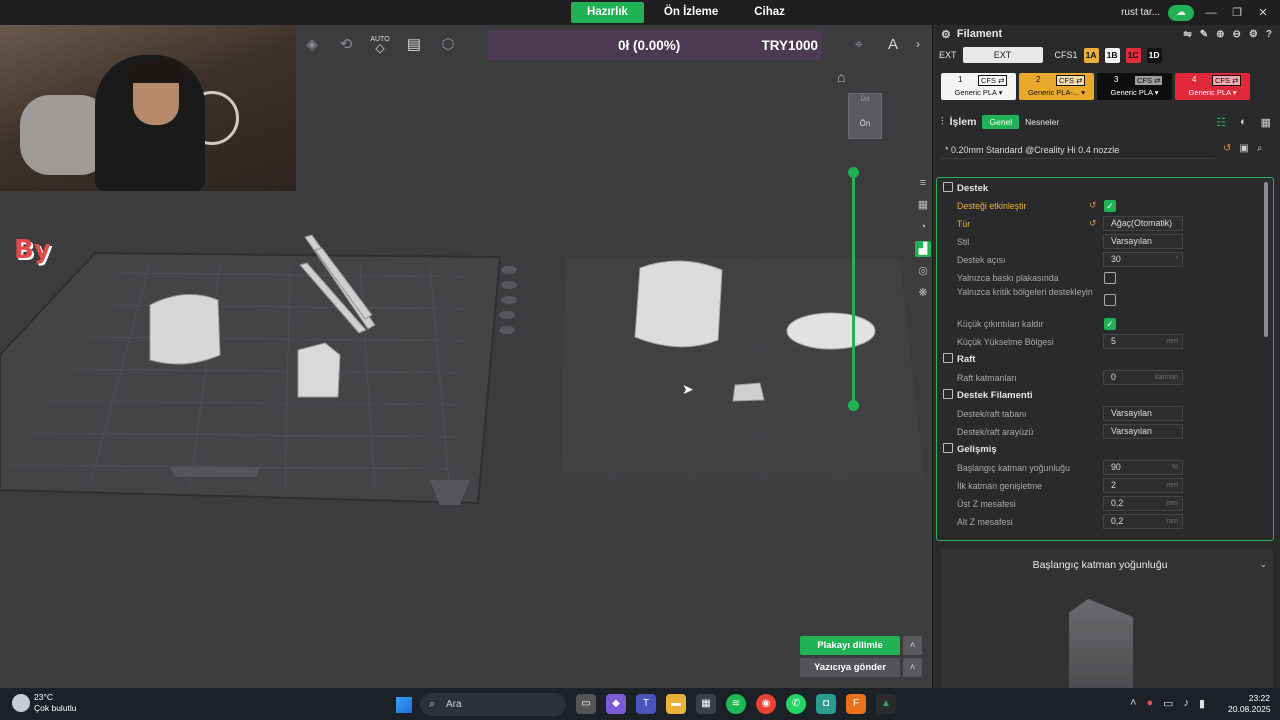 The image size is (1280, 720). What do you see at coordinates (1149, 703) in the screenshot?
I see `mic-icon: ●` at bounding box center [1149, 703].